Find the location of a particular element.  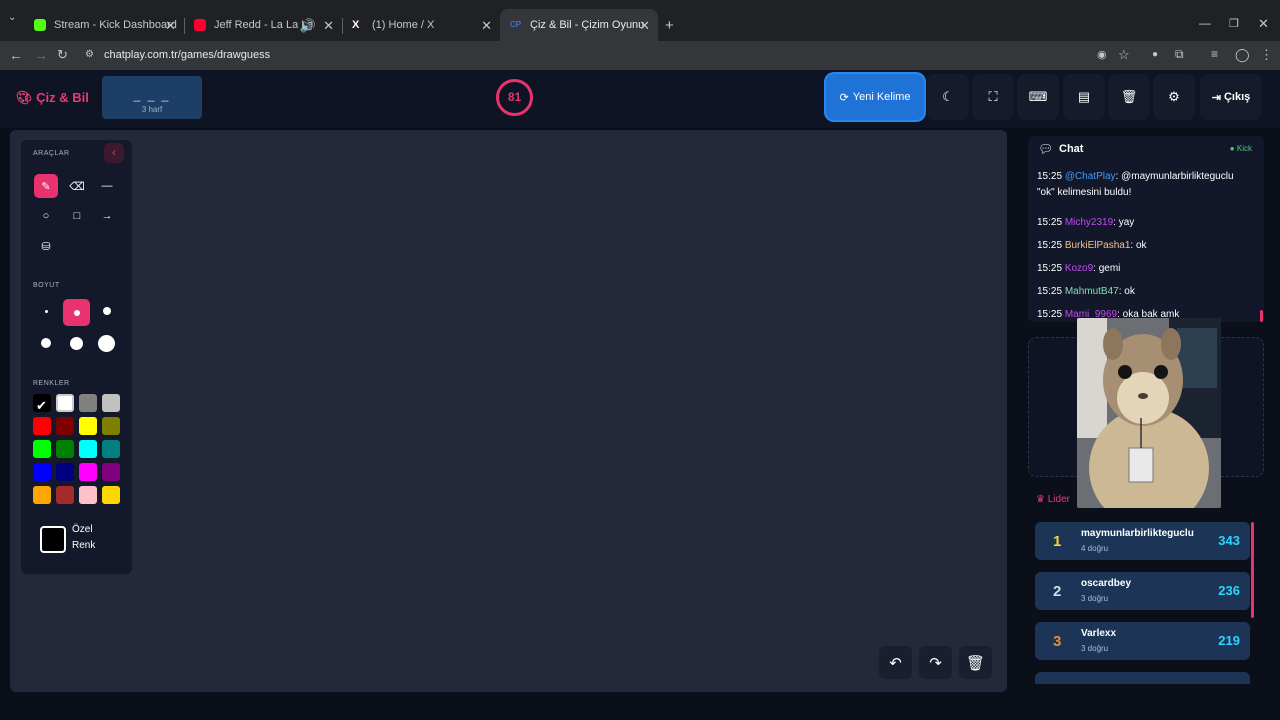

reload-icon: ↻ is located at coordinates (62, 55).